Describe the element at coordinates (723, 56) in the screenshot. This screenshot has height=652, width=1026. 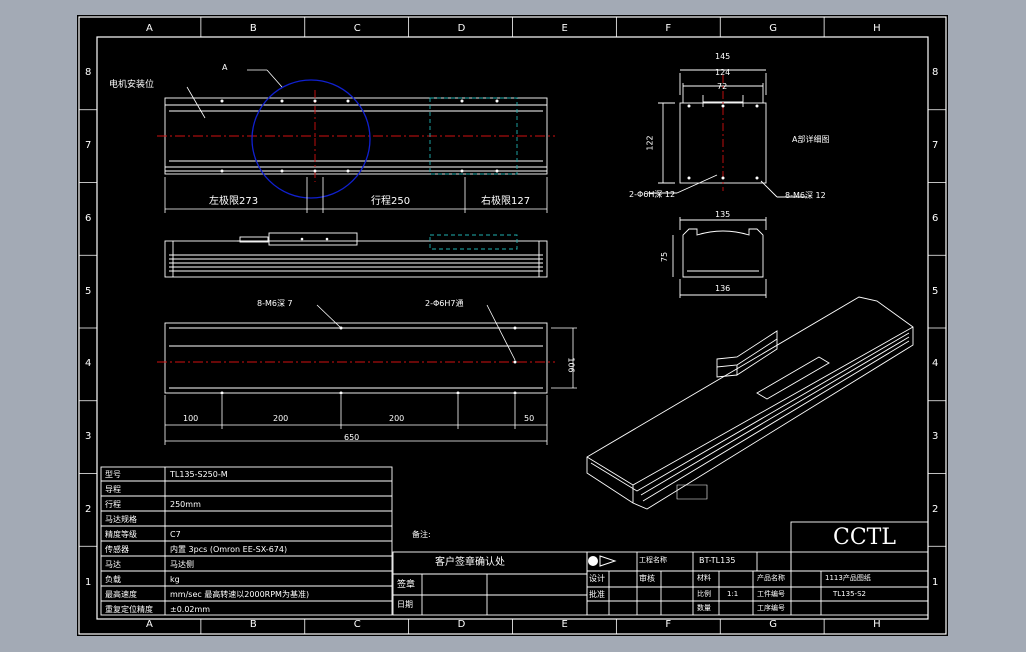
I see `dim-145: 145` at that location.